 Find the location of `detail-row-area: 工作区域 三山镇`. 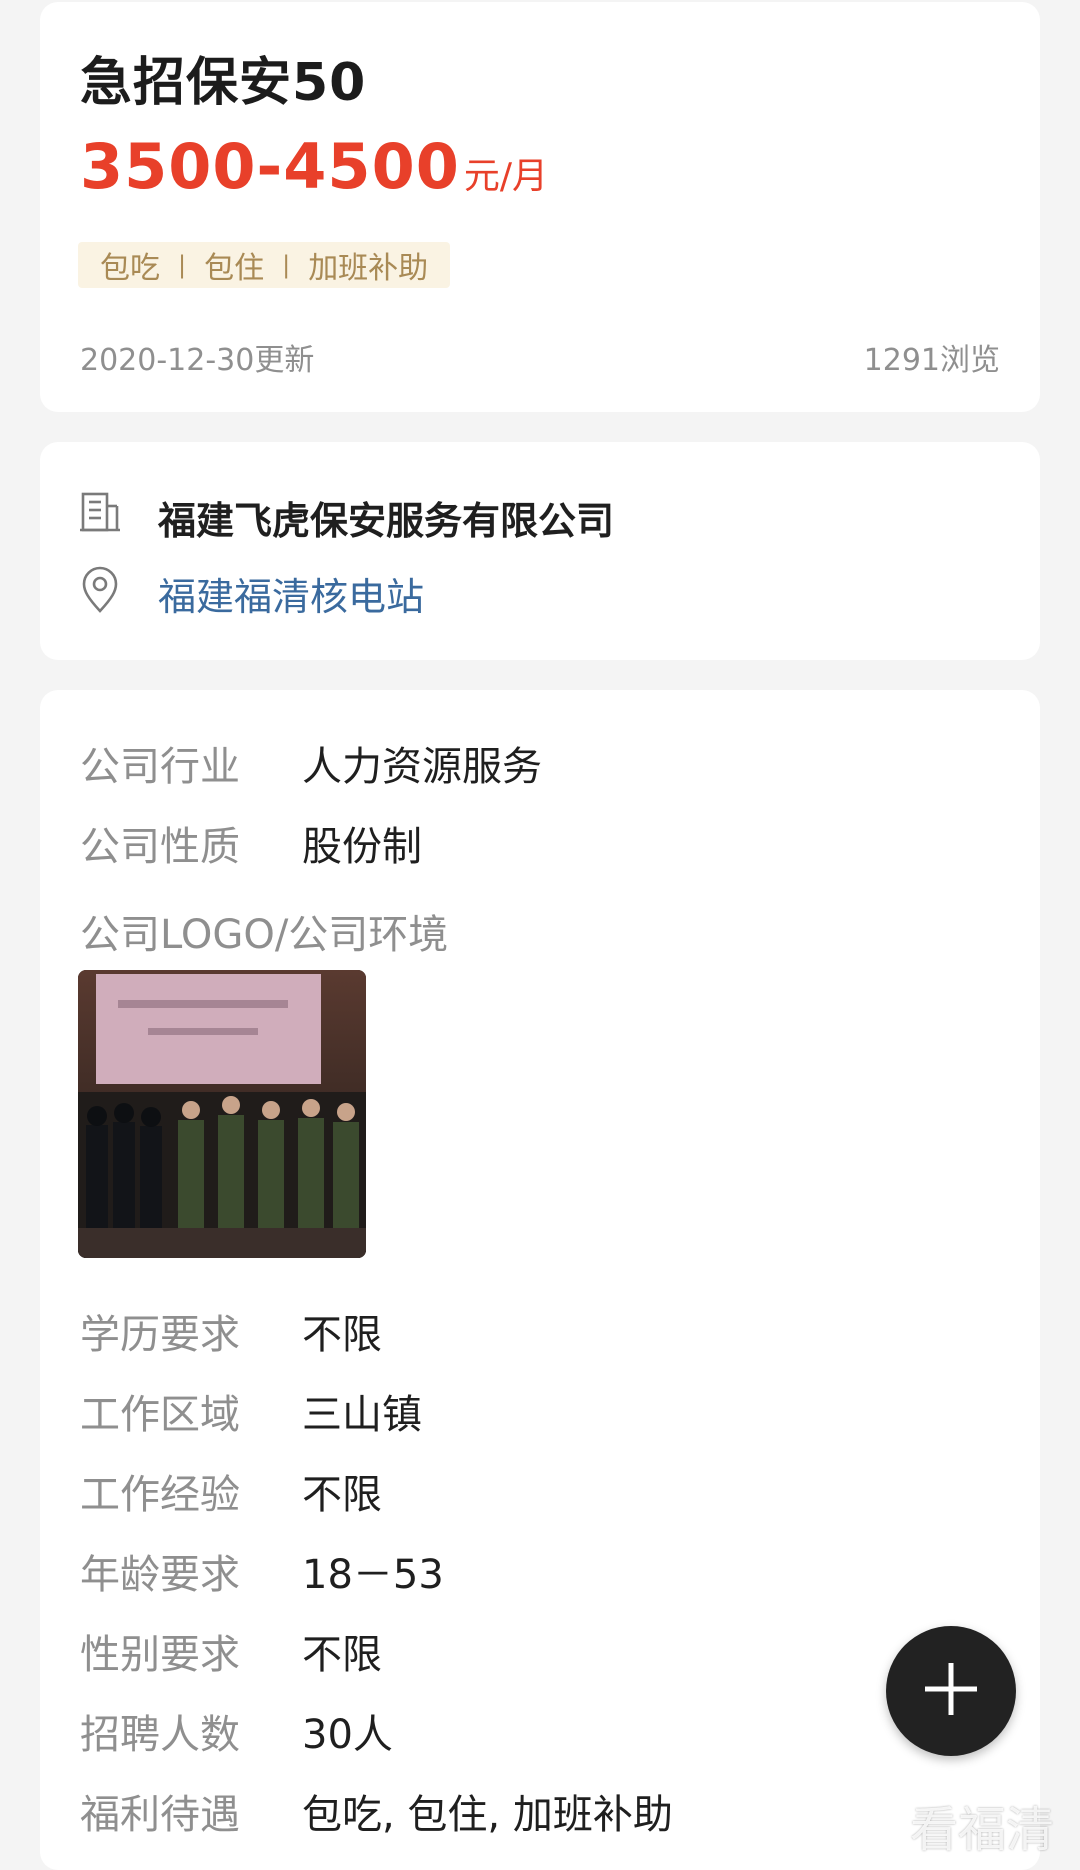

detail-row-area: 工作区域 三山镇 is located at coordinates (251, 1411).